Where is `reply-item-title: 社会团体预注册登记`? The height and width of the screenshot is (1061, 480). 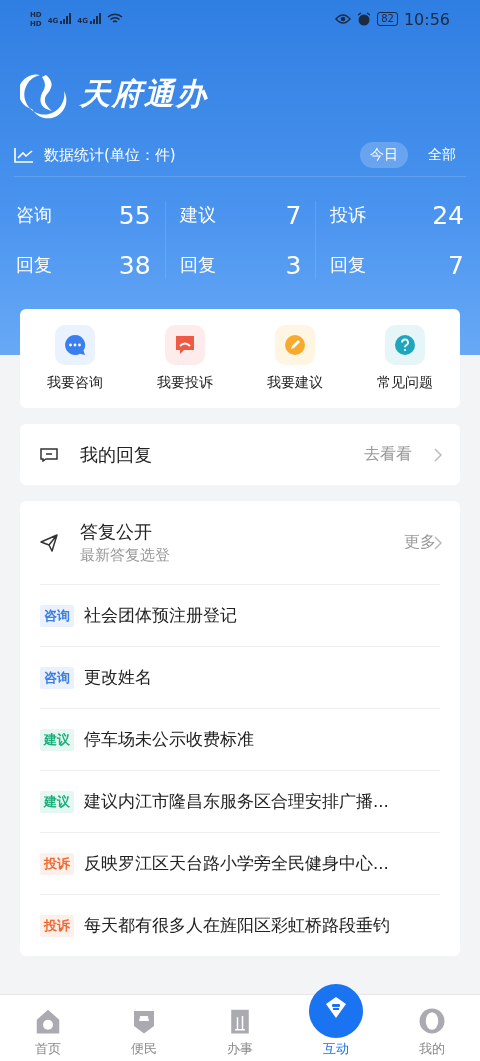
reply-item-title: 社会团体预注册登记 is located at coordinates (160, 615).